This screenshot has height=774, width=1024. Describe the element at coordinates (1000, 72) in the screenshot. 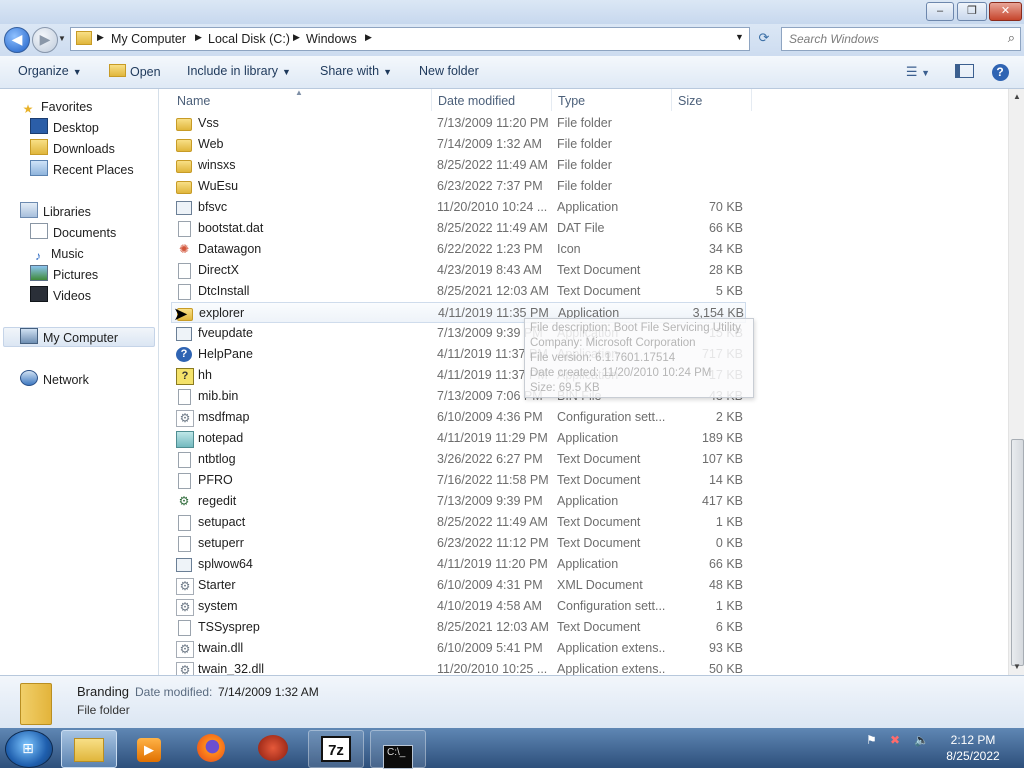

I see `help-button: ?` at that location.